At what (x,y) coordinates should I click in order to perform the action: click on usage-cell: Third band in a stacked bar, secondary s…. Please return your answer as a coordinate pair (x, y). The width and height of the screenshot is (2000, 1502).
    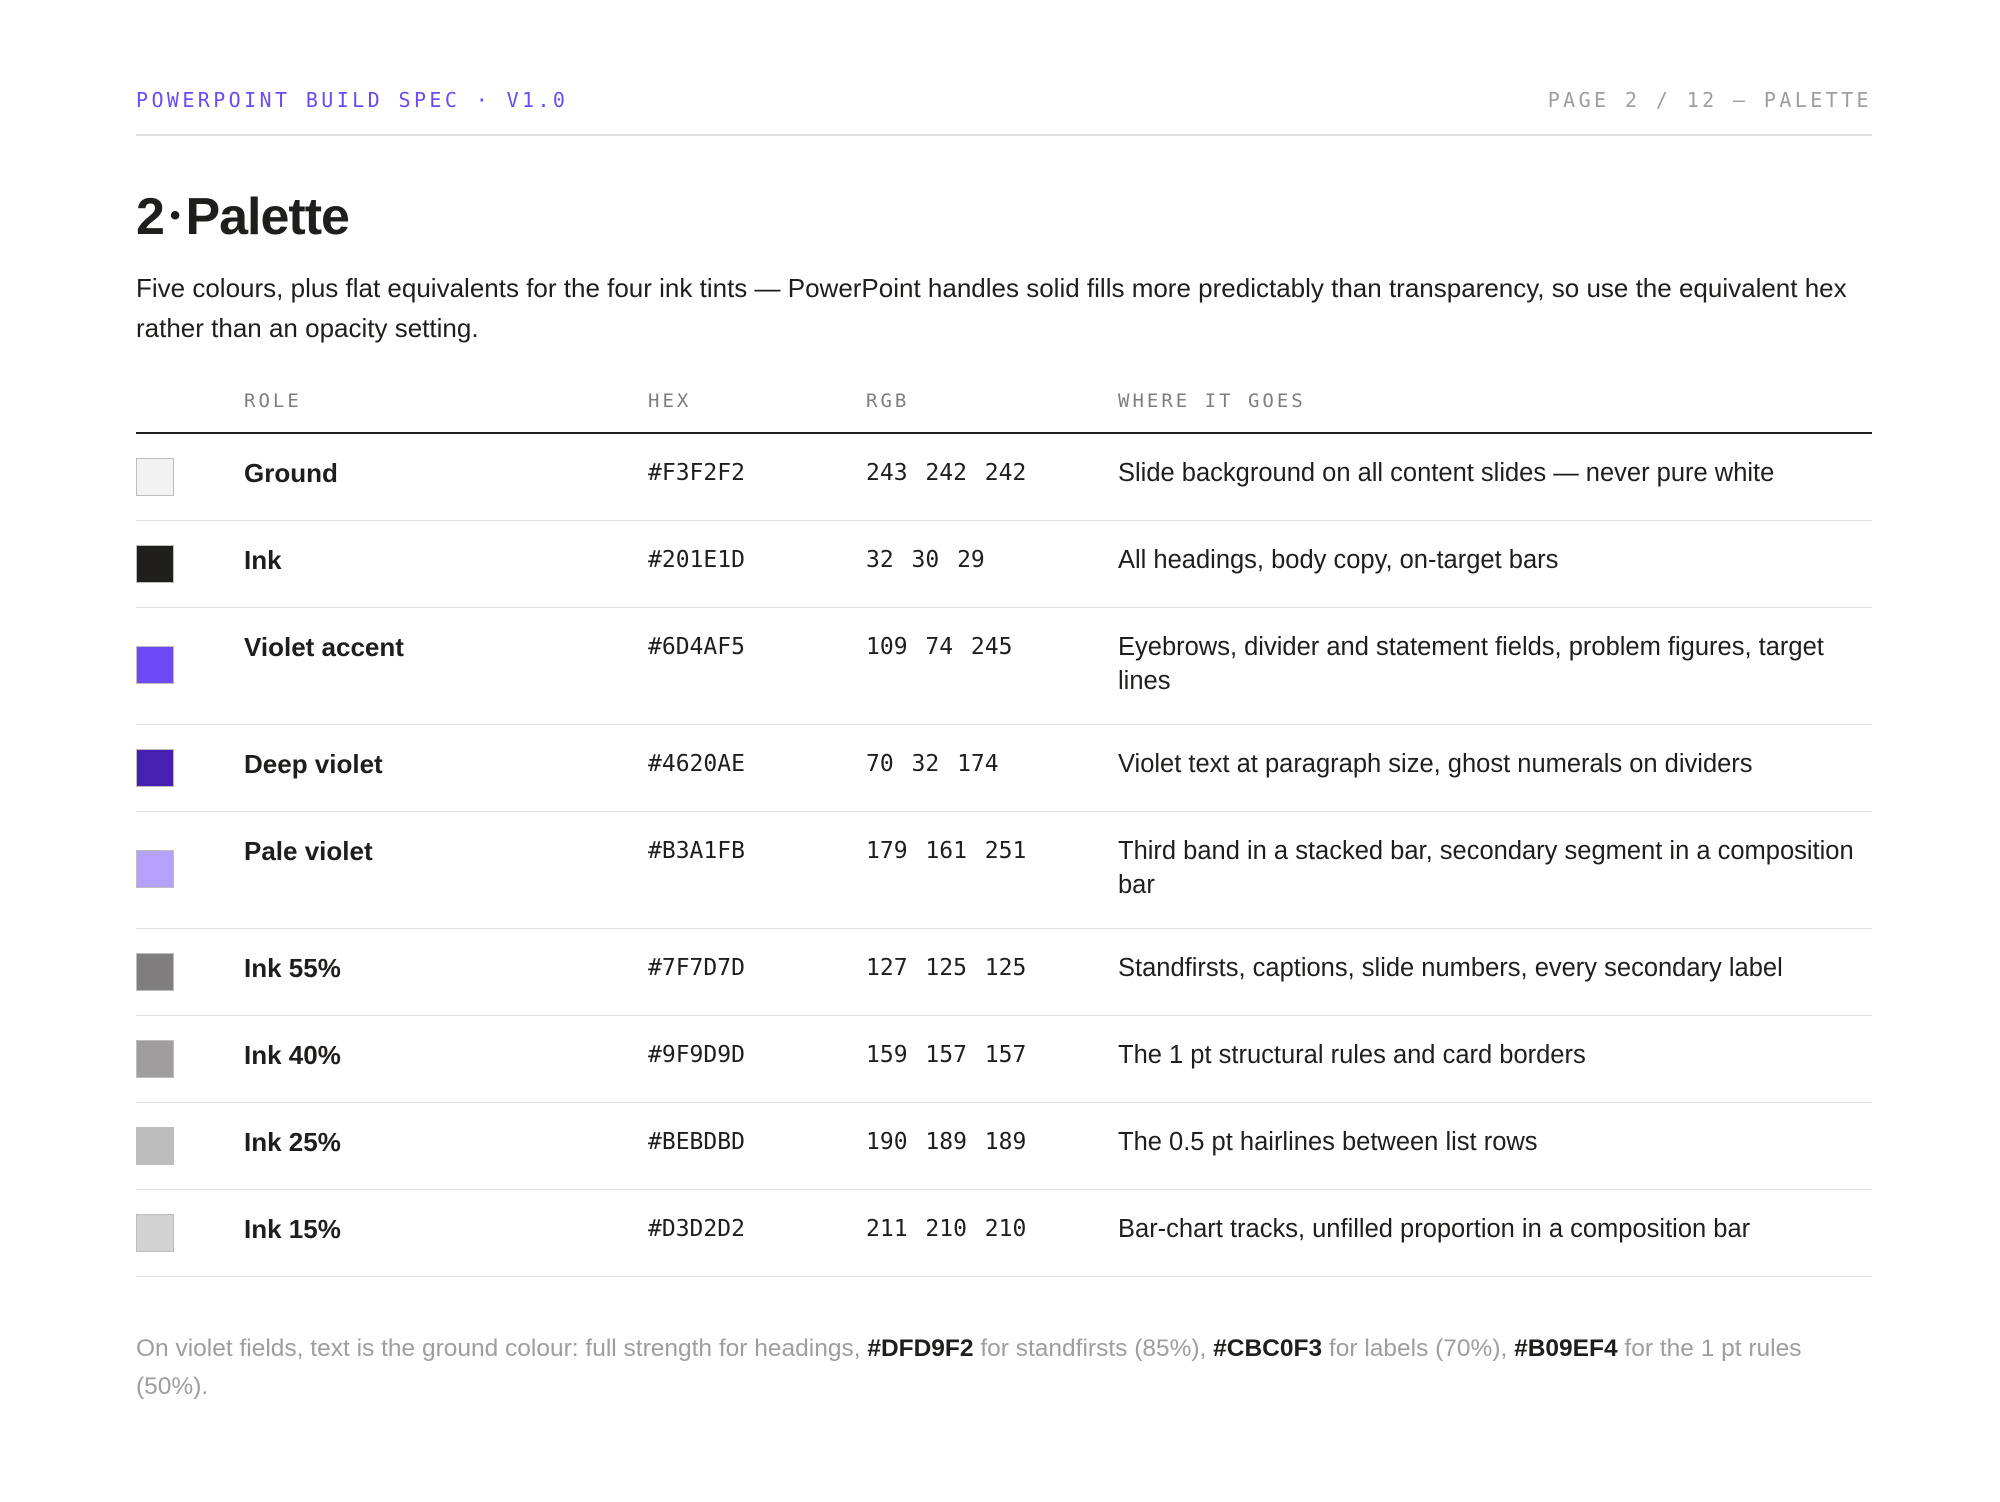
    Looking at the image, I should click on (1486, 868).